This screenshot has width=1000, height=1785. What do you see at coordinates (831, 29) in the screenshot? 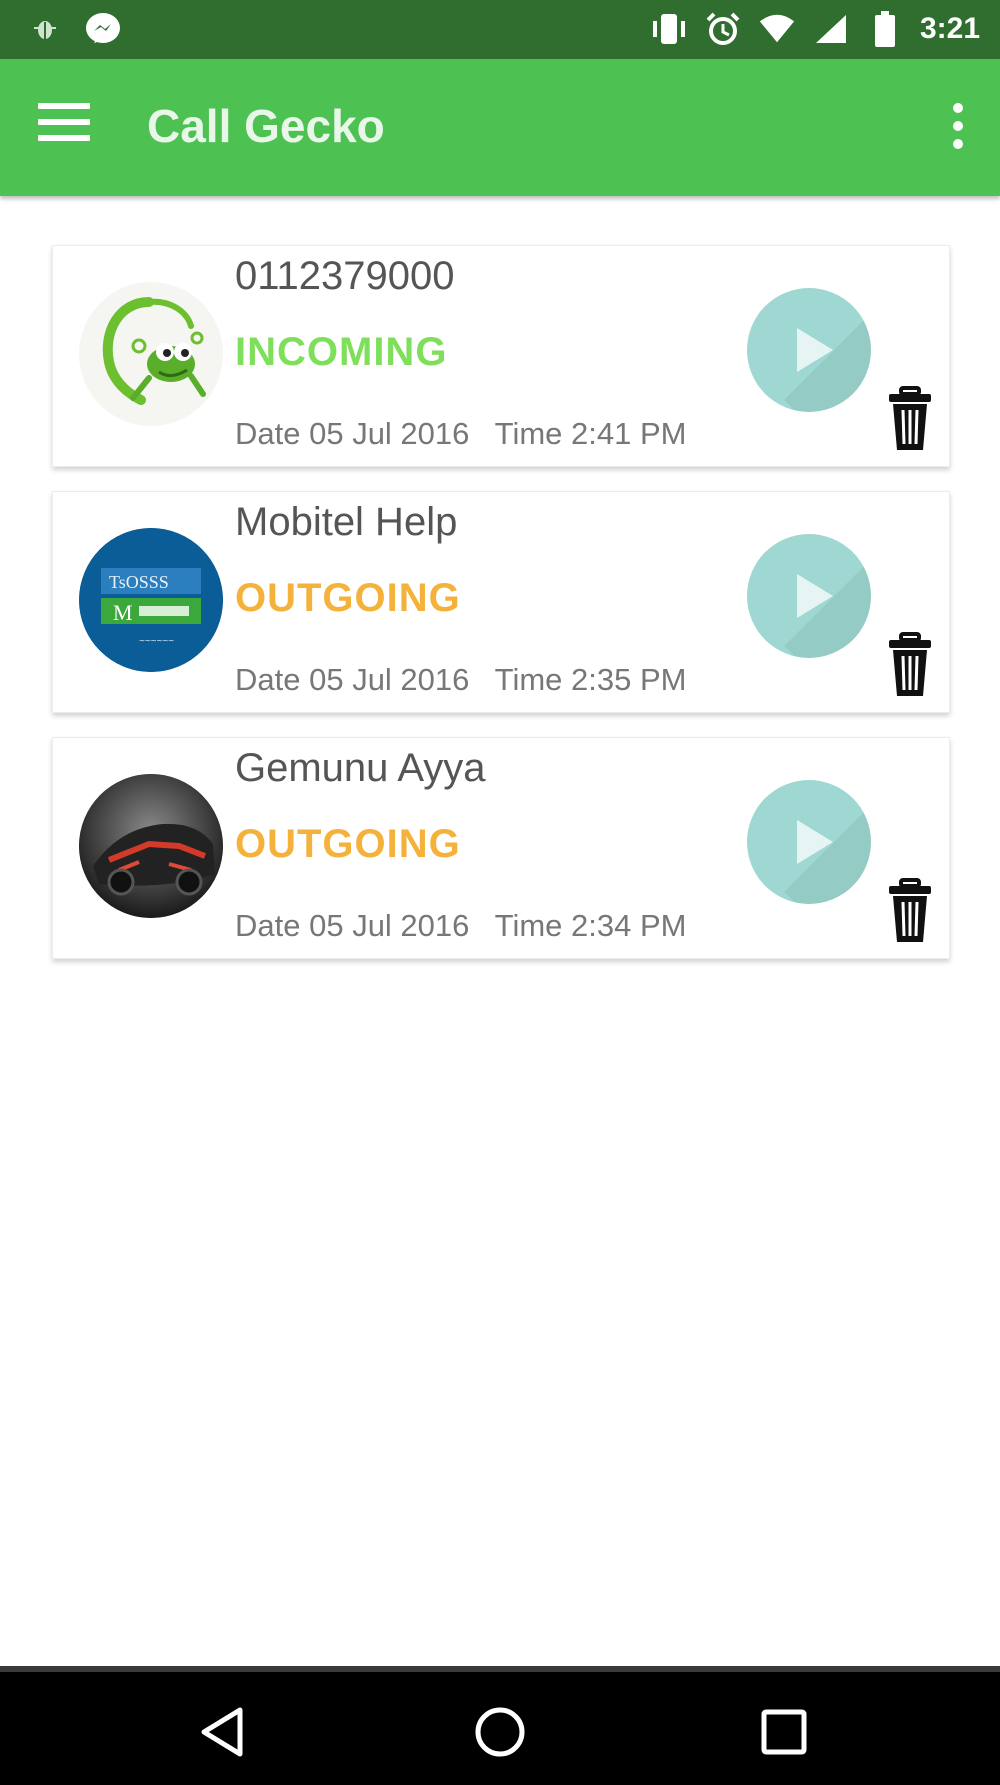
I see `cell-signal-icon` at bounding box center [831, 29].